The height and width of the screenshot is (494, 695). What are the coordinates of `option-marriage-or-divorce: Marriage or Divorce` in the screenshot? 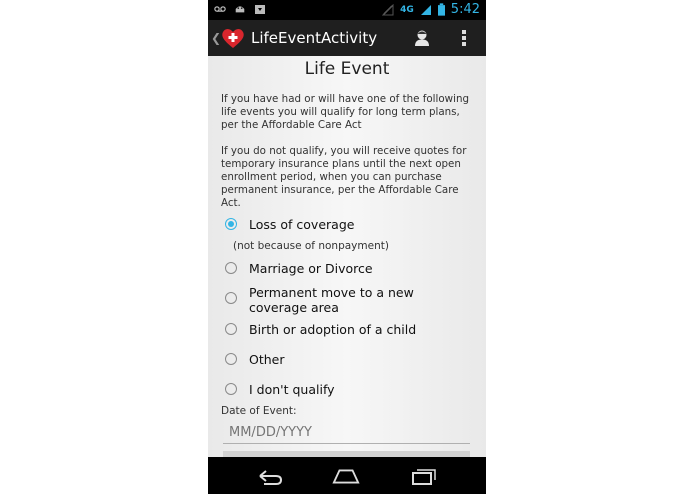 It's located at (347, 268).